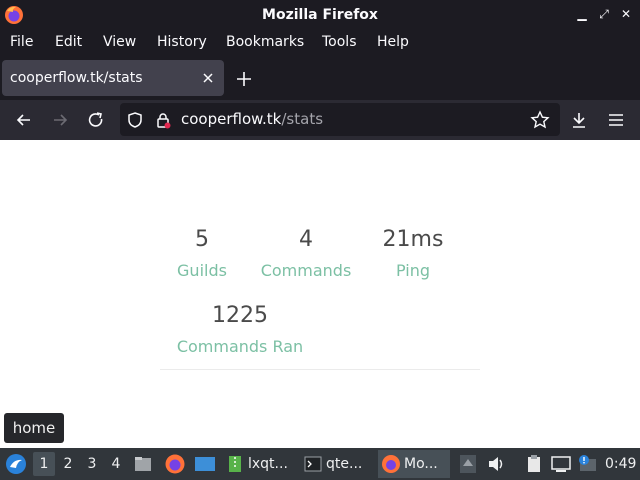 The width and height of the screenshot is (640, 480). Describe the element at coordinates (306, 239) in the screenshot. I see `stat-value: 4` at that location.